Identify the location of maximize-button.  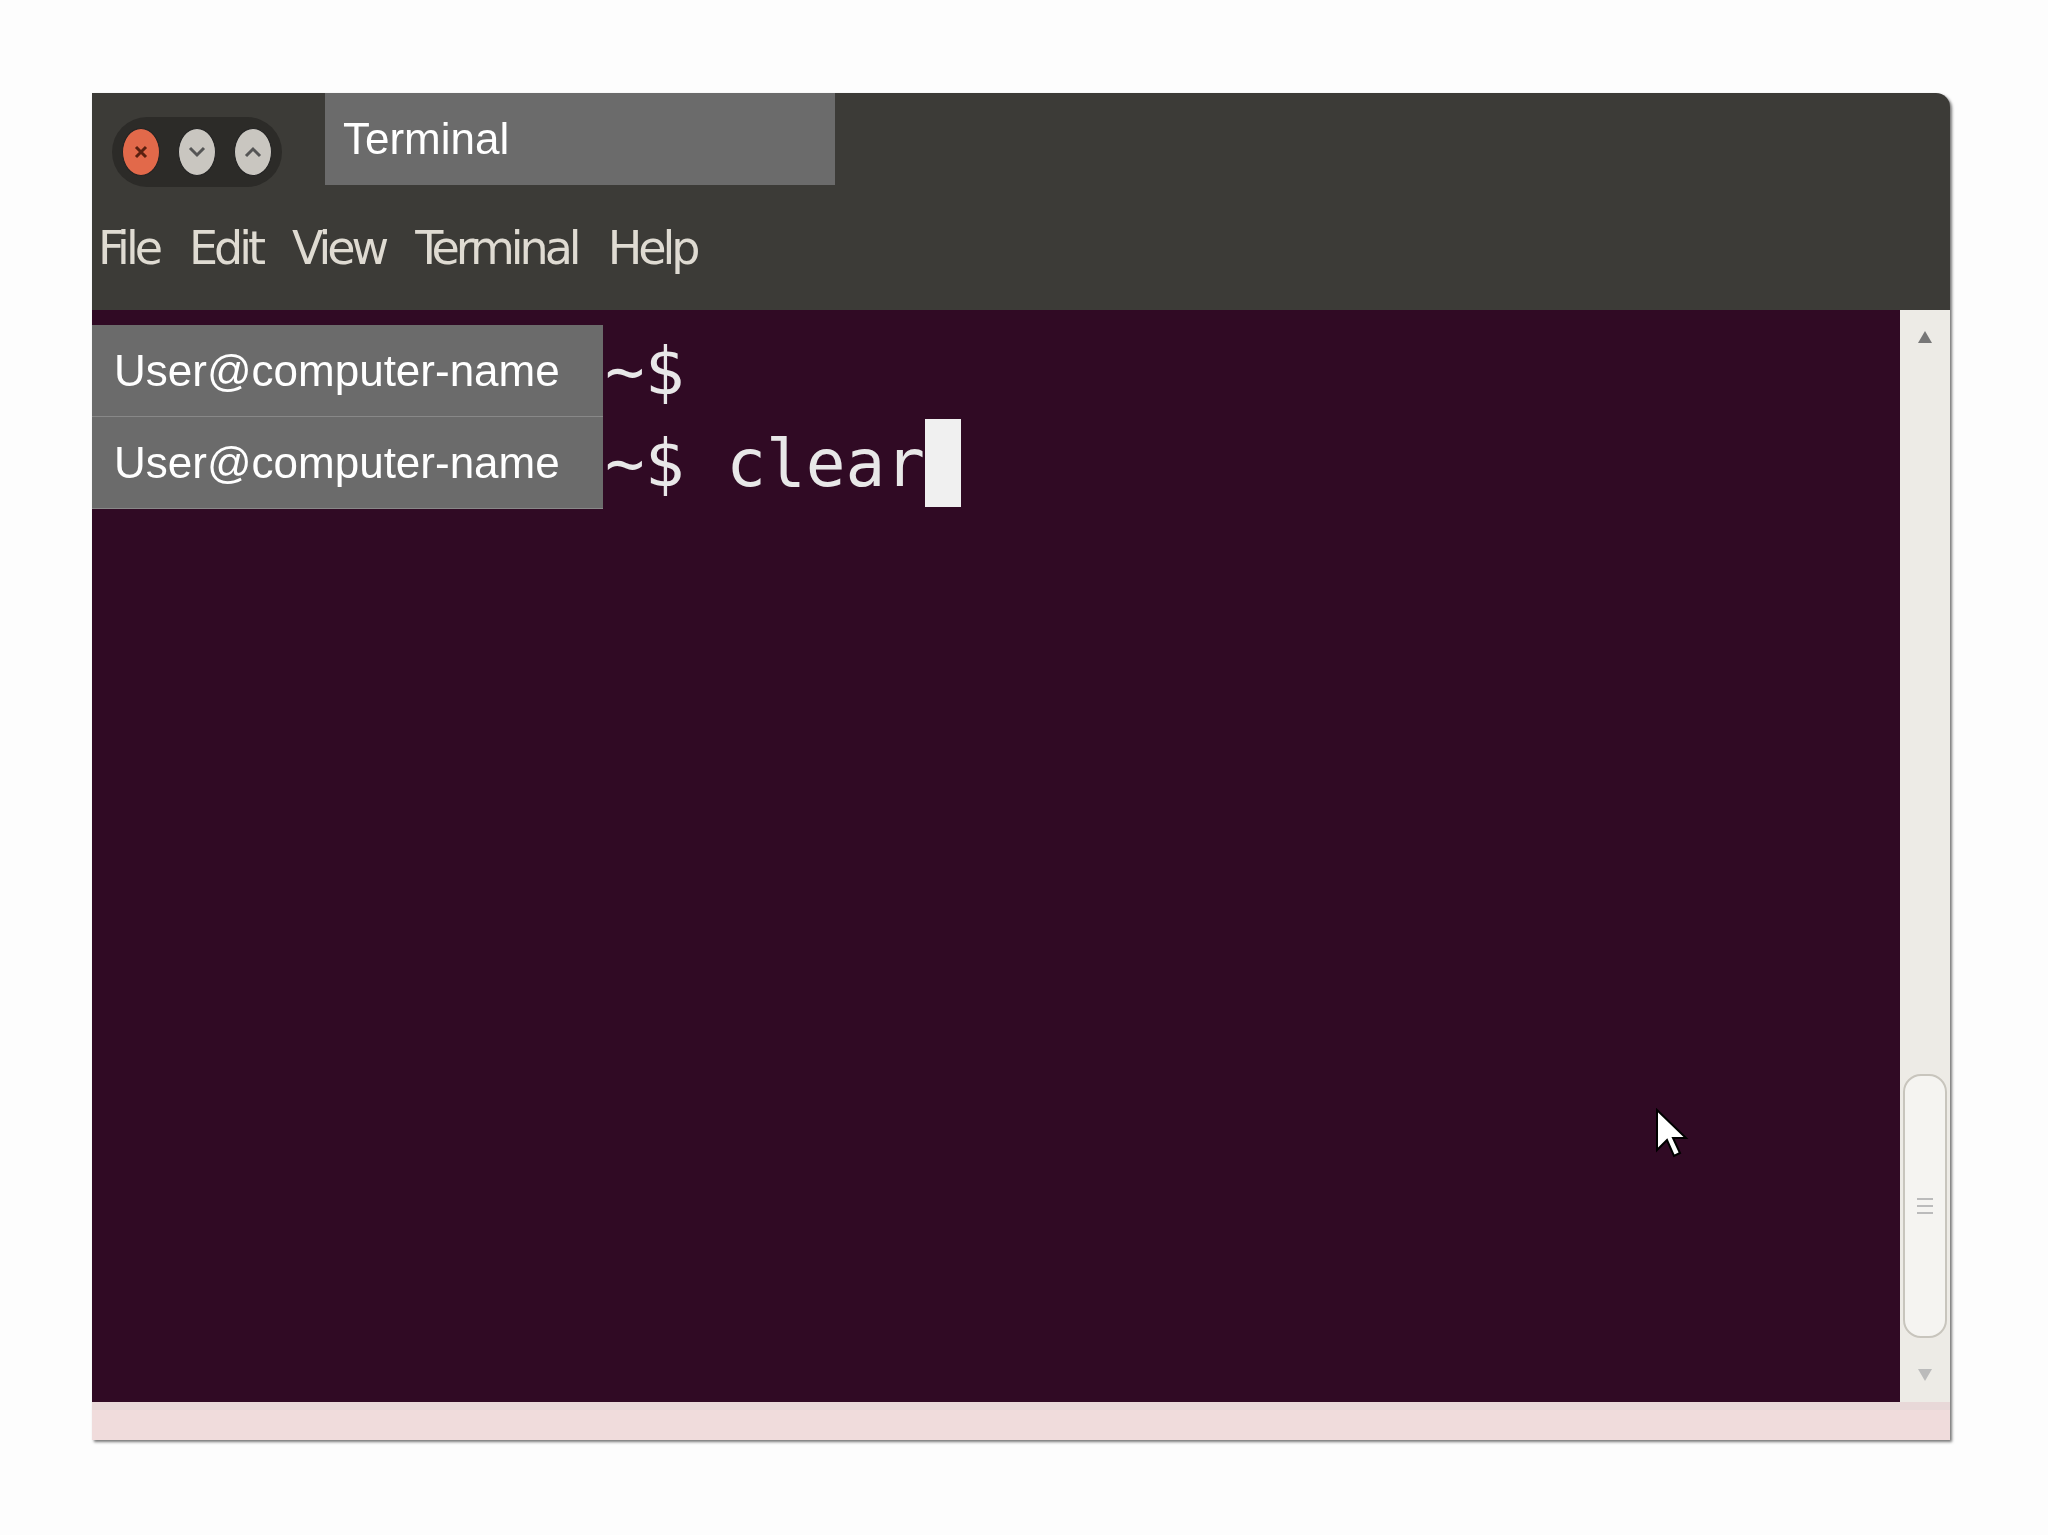
(253, 152).